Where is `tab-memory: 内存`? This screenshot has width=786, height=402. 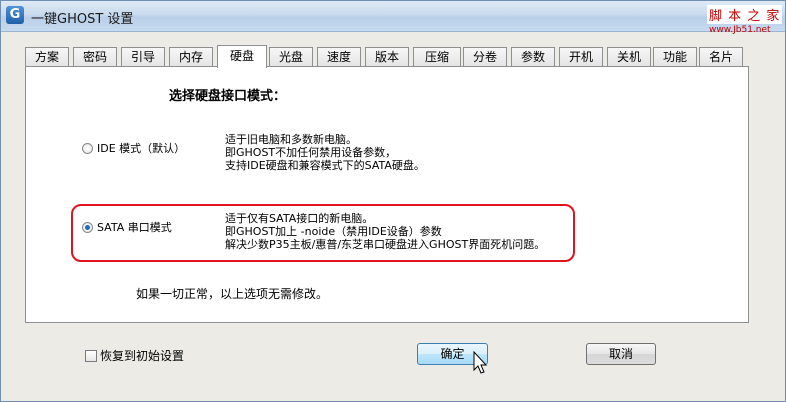 tab-memory: 内存 is located at coordinates (191, 56).